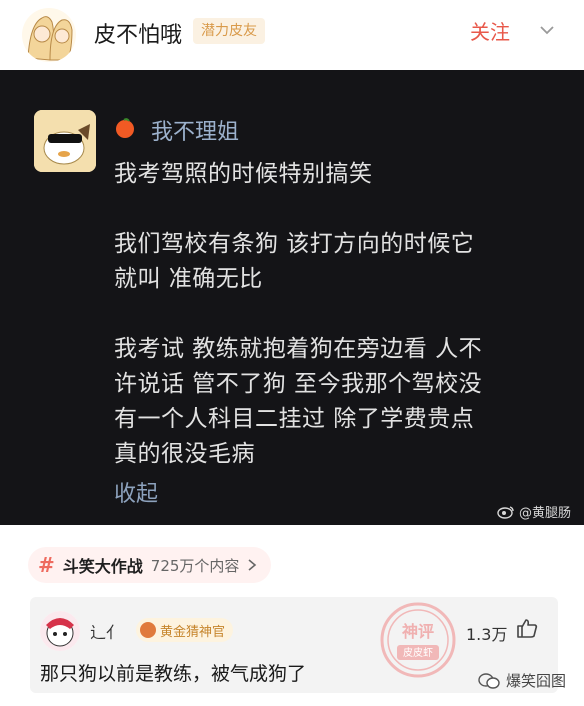 This screenshot has height=706, width=584. What do you see at coordinates (138, 33) in the screenshot?
I see `username: 皮不怕哦` at bounding box center [138, 33].